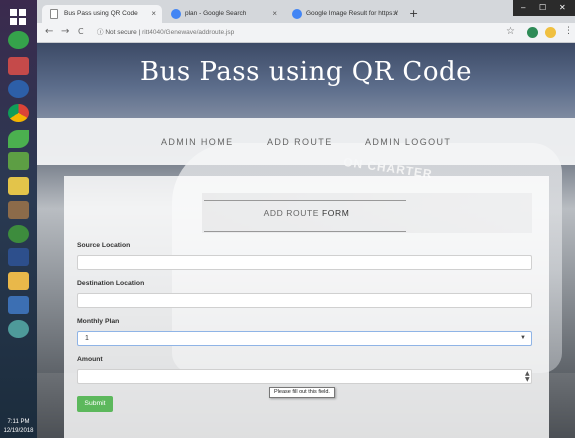  What do you see at coordinates (568, 31) in the screenshot?
I see `menu-icon: ⋮` at bounding box center [568, 31].